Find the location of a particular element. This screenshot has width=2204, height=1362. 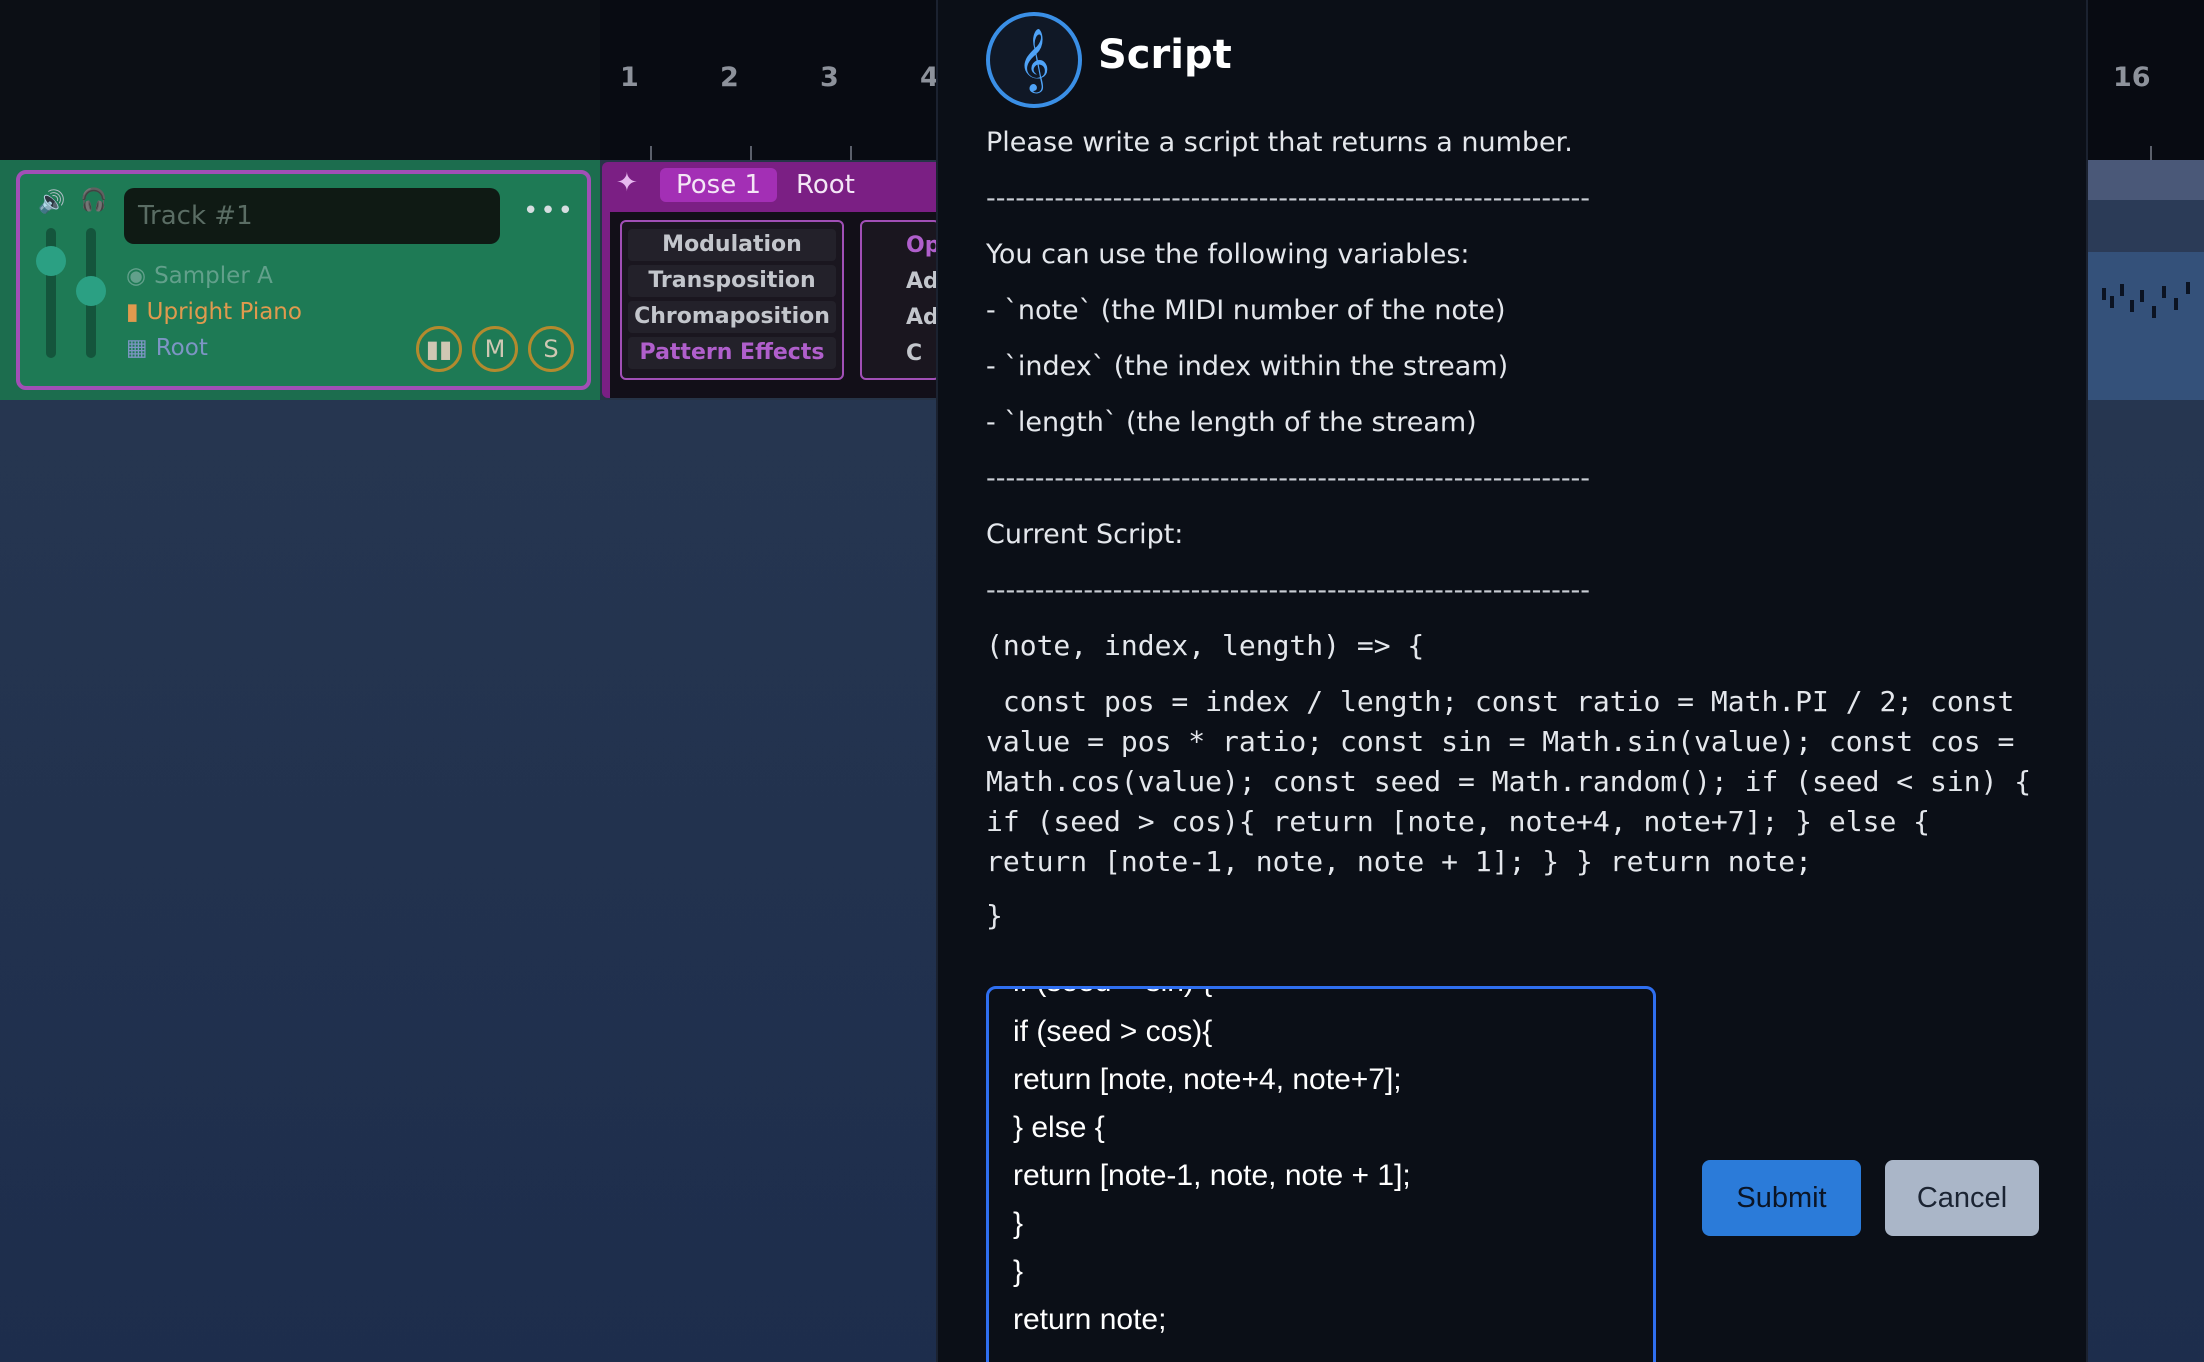

pose-badge: Pose 1 is located at coordinates (719, 185).